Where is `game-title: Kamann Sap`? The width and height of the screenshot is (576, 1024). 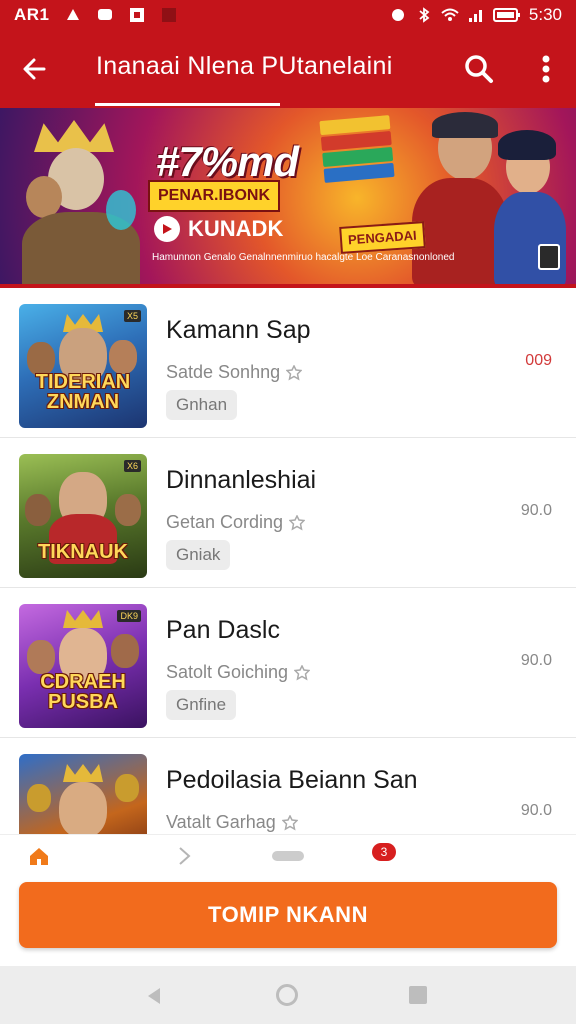 game-title: Kamann Sap is located at coordinates (238, 330).